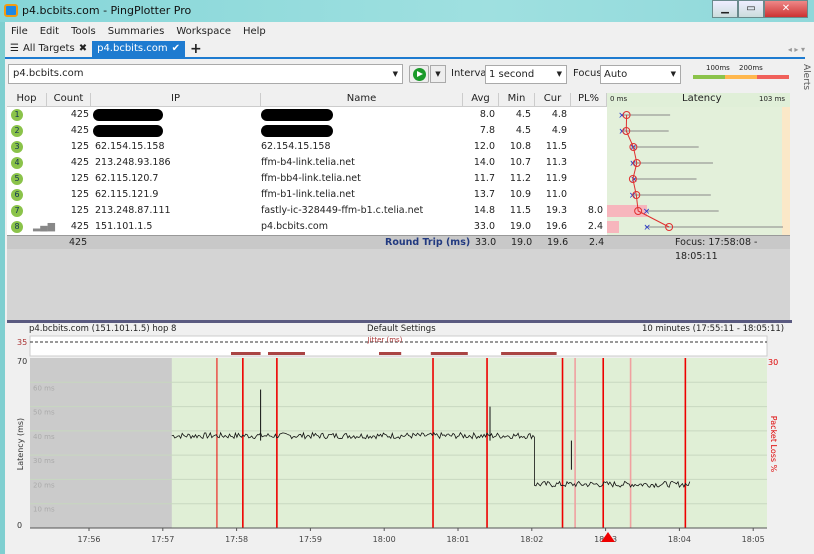 The width and height of the screenshot is (814, 554). Describe the element at coordinates (553, 100) in the screenshot. I see `col-cur: Cur` at that location.